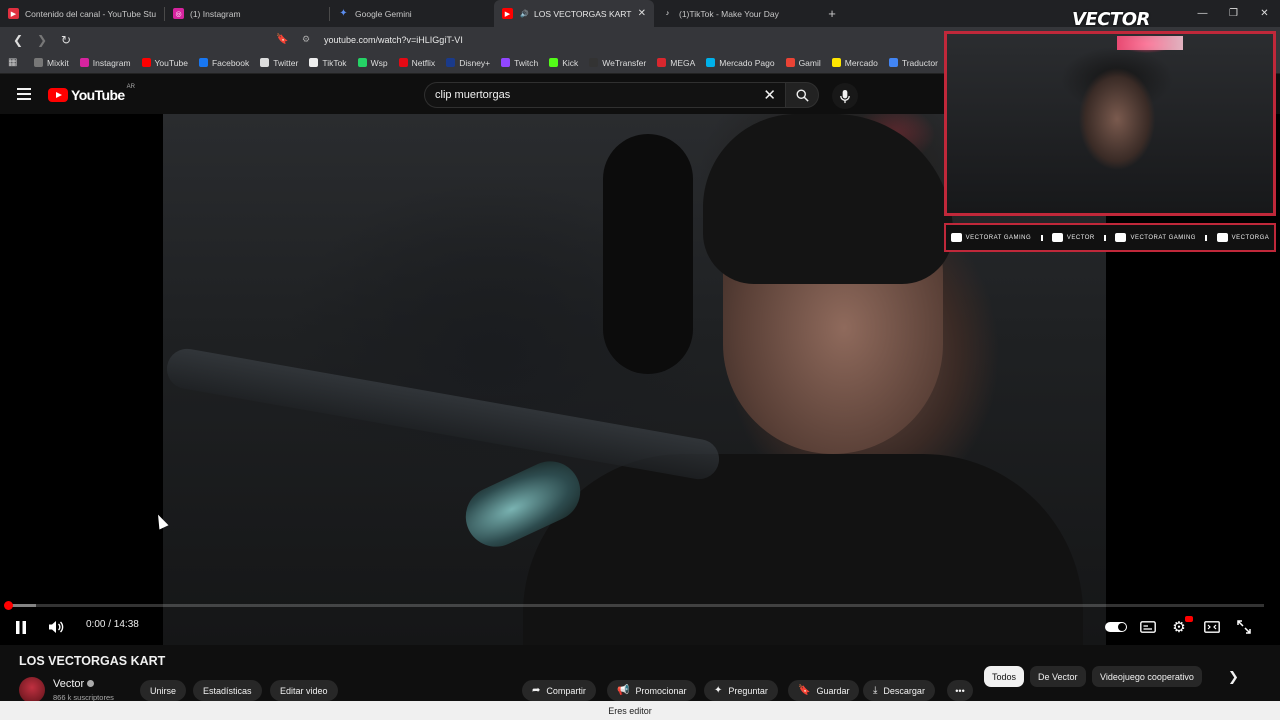 The width and height of the screenshot is (1280, 720). What do you see at coordinates (92, 661) in the screenshot?
I see `video-title: LOS VECTORGAS KART` at bounding box center [92, 661].